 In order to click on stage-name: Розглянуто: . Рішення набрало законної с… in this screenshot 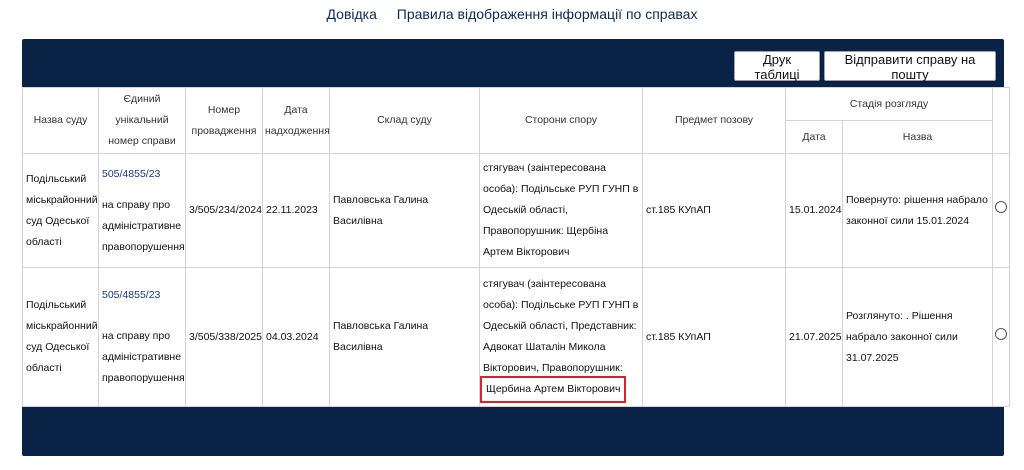, I will do `click(917, 337)`.